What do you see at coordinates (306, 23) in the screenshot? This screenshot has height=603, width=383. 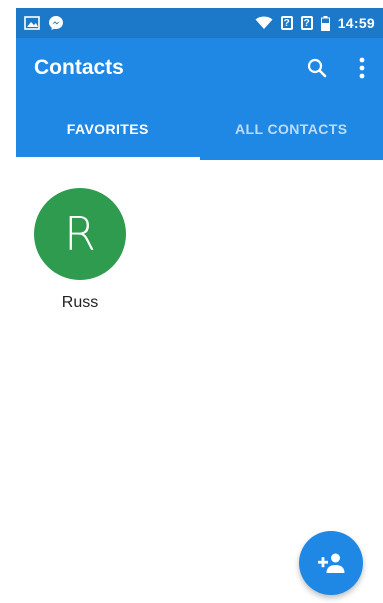 I see `sim2-no-service-icon: ?` at bounding box center [306, 23].